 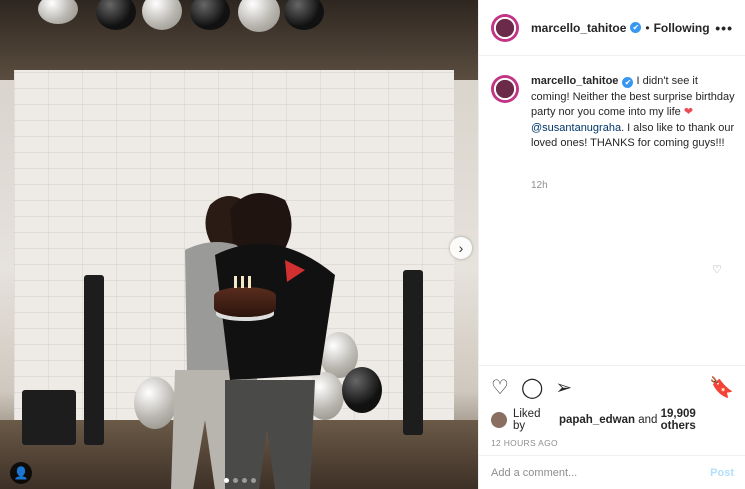 I want to click on liker-username-link: papah_edwan, so click(x=597, y=420).